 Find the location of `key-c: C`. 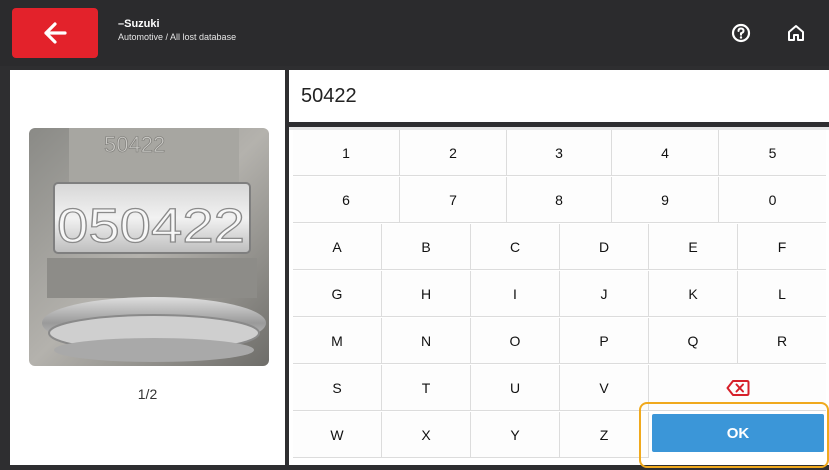

key-c: C is located at coordinates (515, 247).